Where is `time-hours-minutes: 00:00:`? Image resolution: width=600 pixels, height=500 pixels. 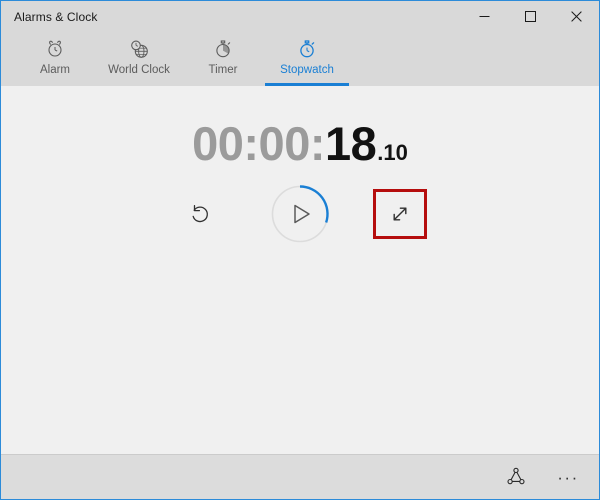 time-hours-minutes: 00:00: is located at coordinates (258, 143).